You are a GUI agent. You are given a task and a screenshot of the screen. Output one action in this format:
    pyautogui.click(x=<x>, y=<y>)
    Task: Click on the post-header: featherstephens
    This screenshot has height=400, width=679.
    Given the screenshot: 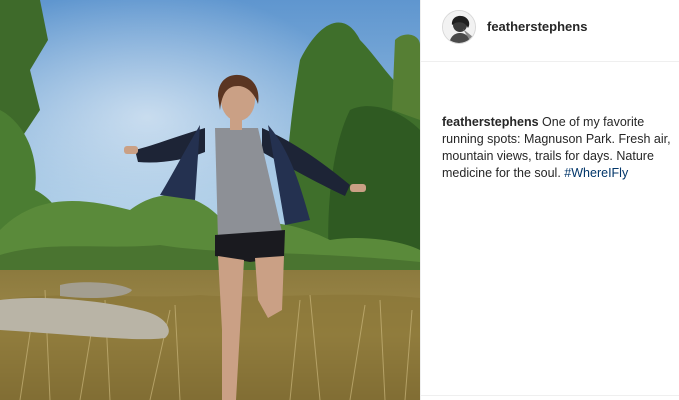 What is the action you would take?
    pyautogui.click(x=550, y=31)
    